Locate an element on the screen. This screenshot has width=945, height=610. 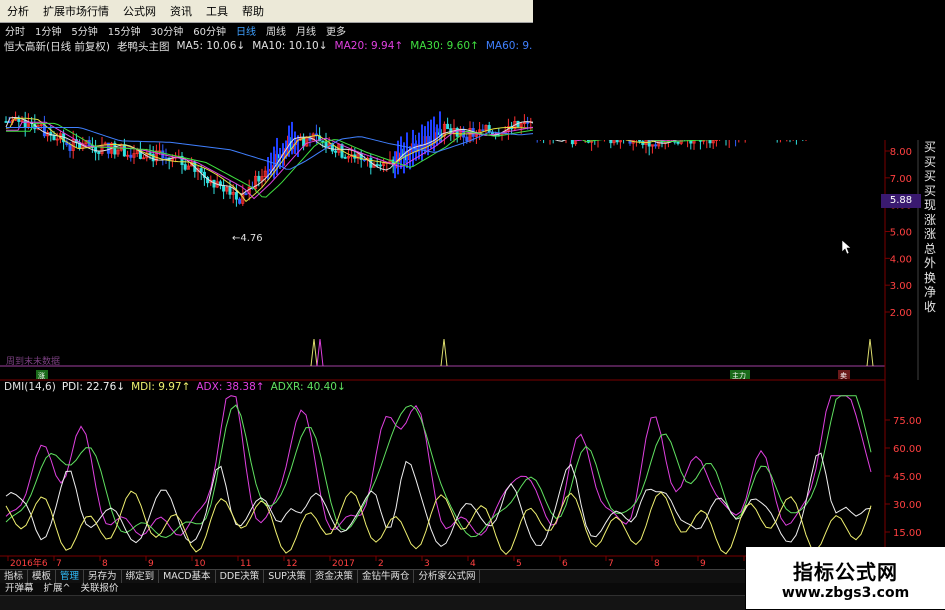
date-tick-label: 2016年6 is located at coordinates (29, 563).